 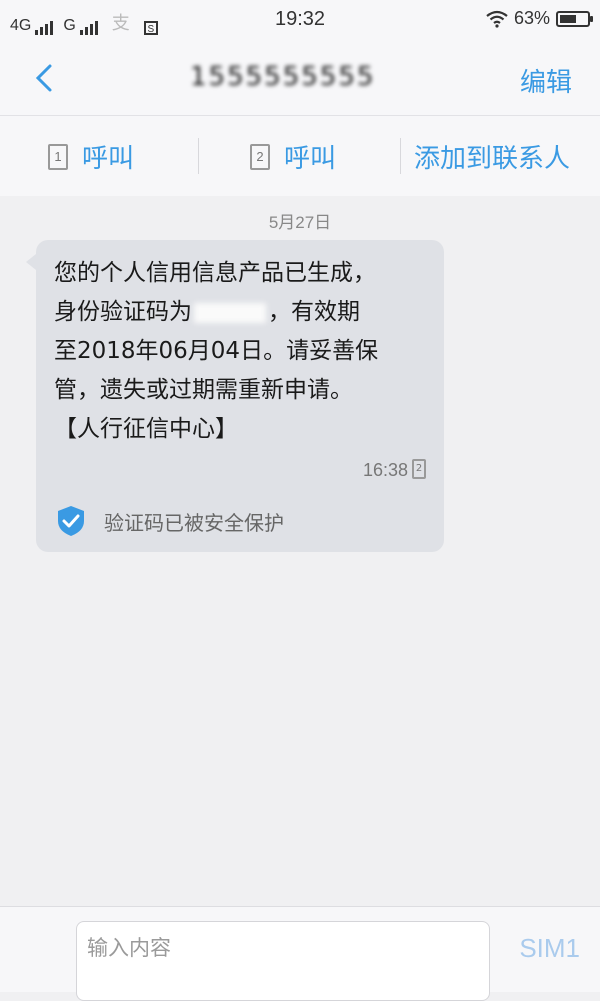 I want to click on call-sim2-label: 呼叫, so click(x=310, y=159).